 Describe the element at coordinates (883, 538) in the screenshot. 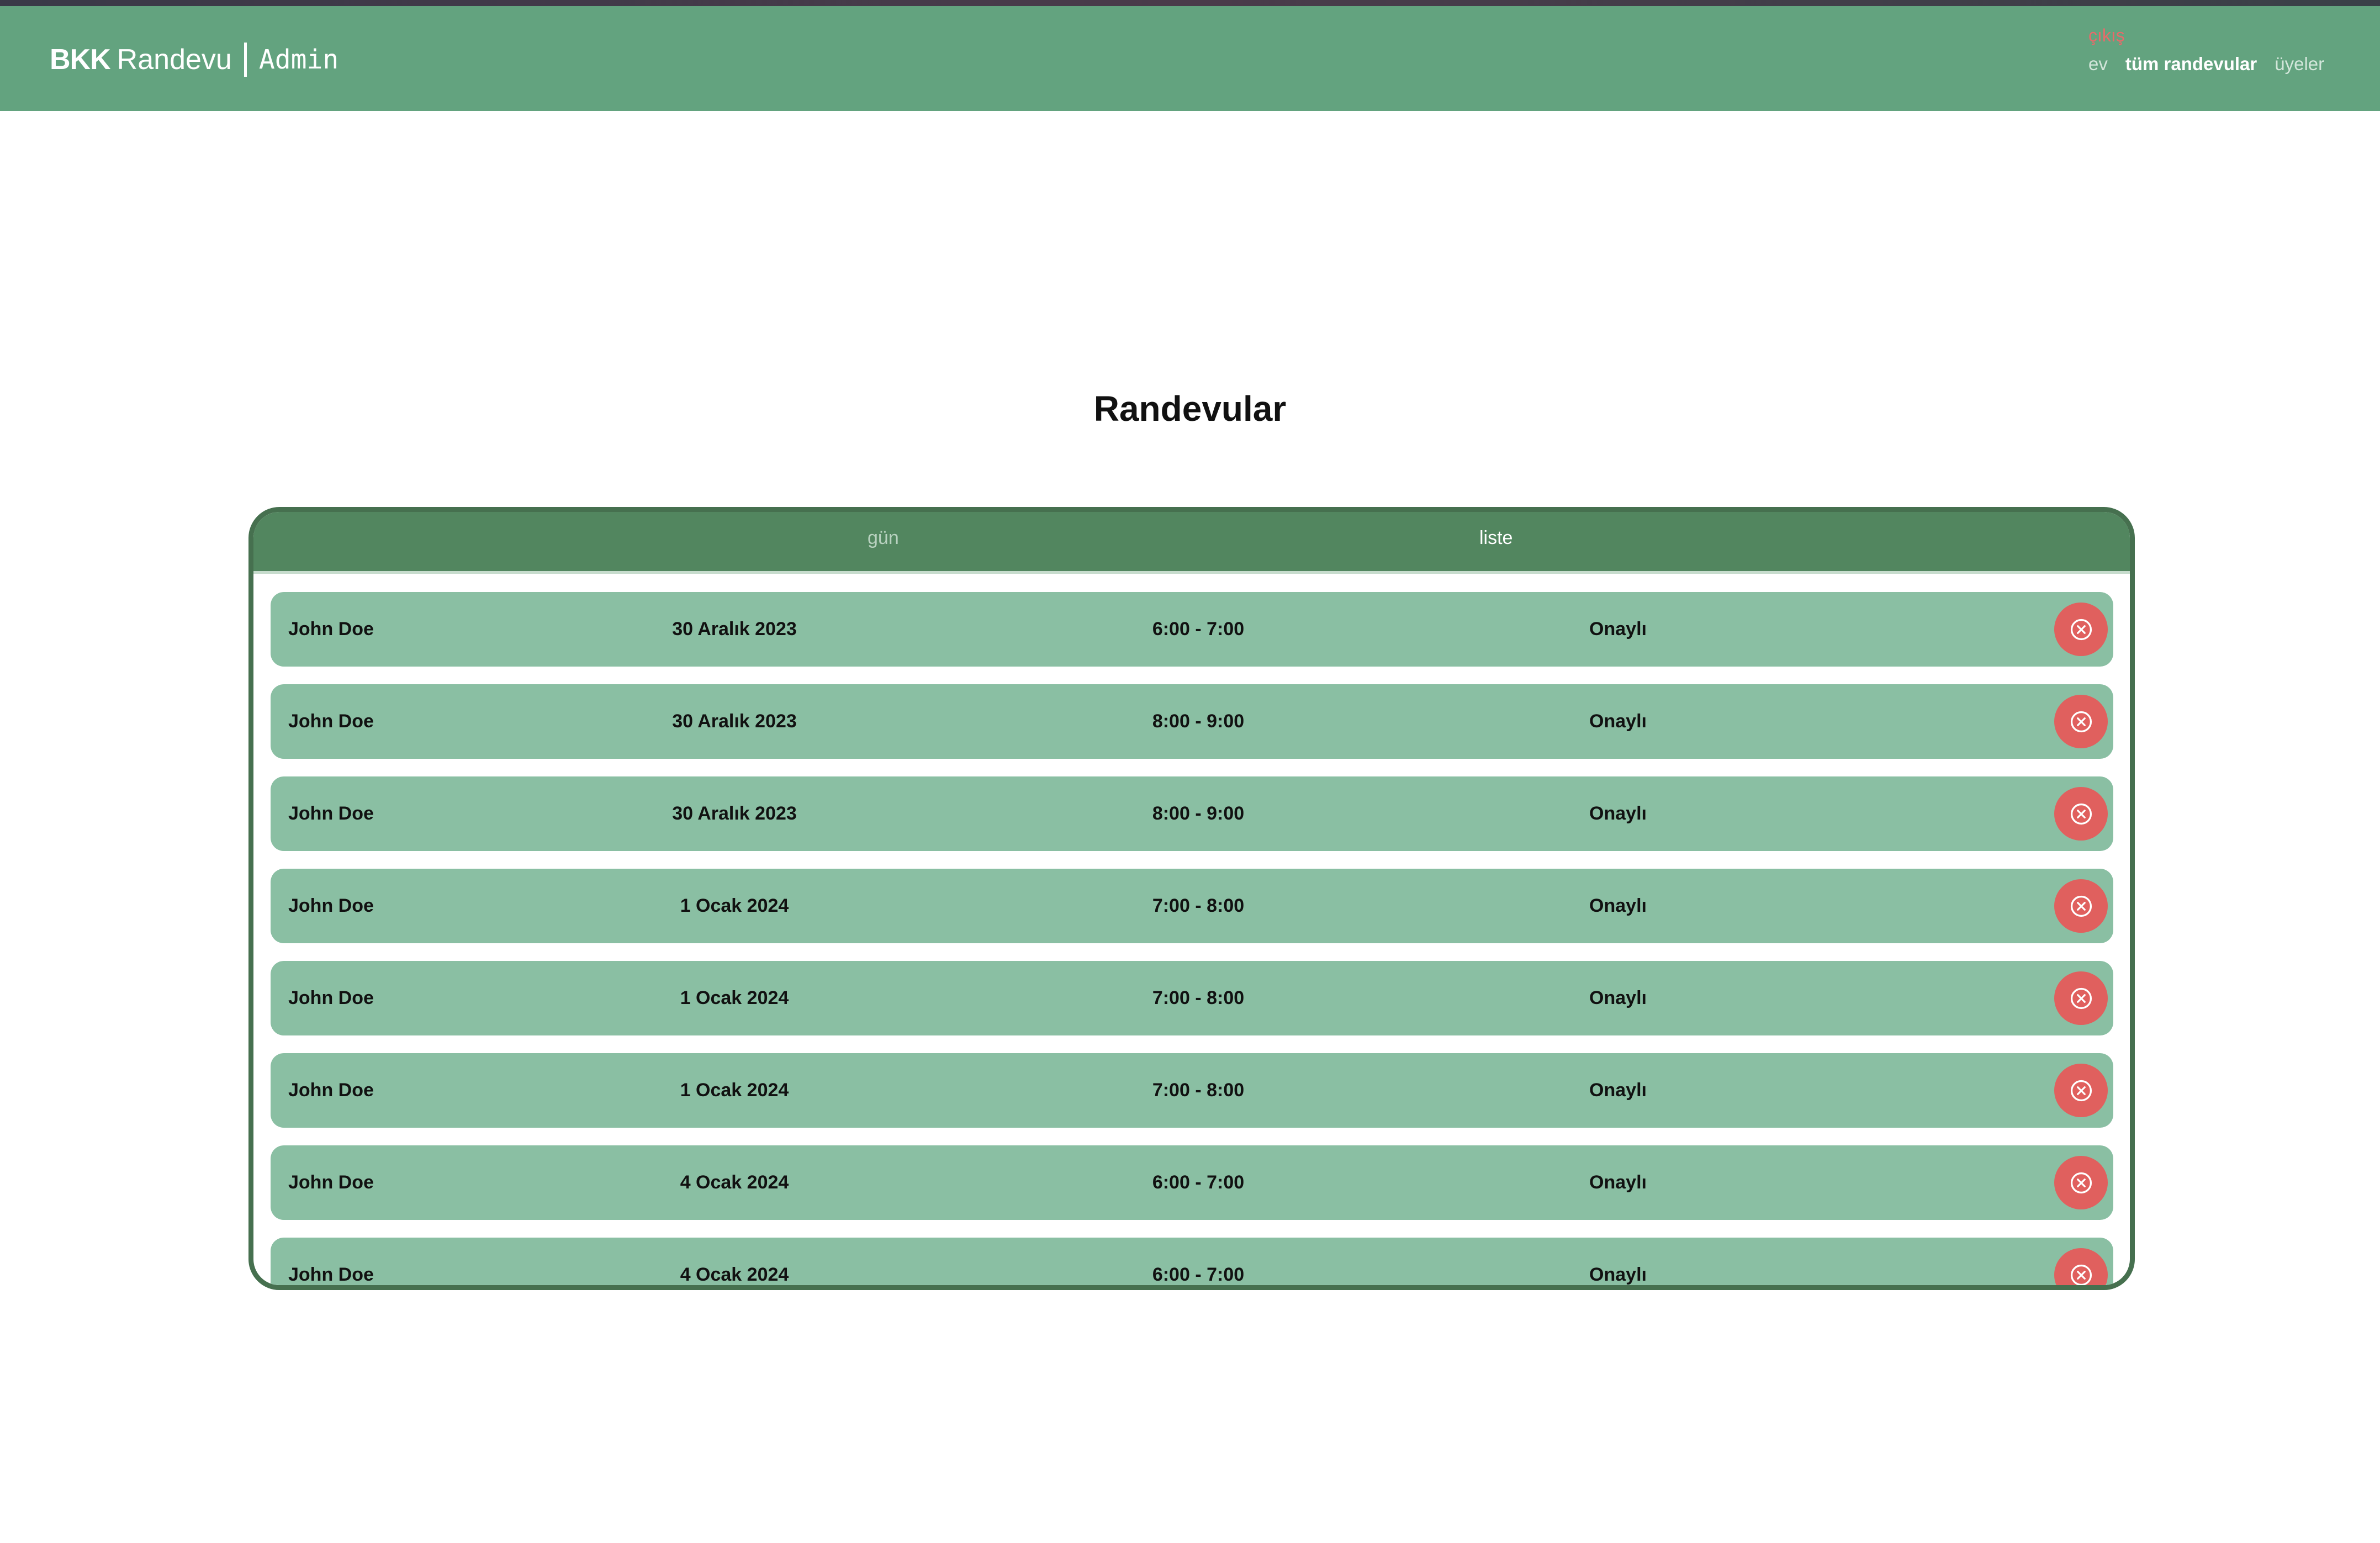

I see `tab-day: gün` at that location.